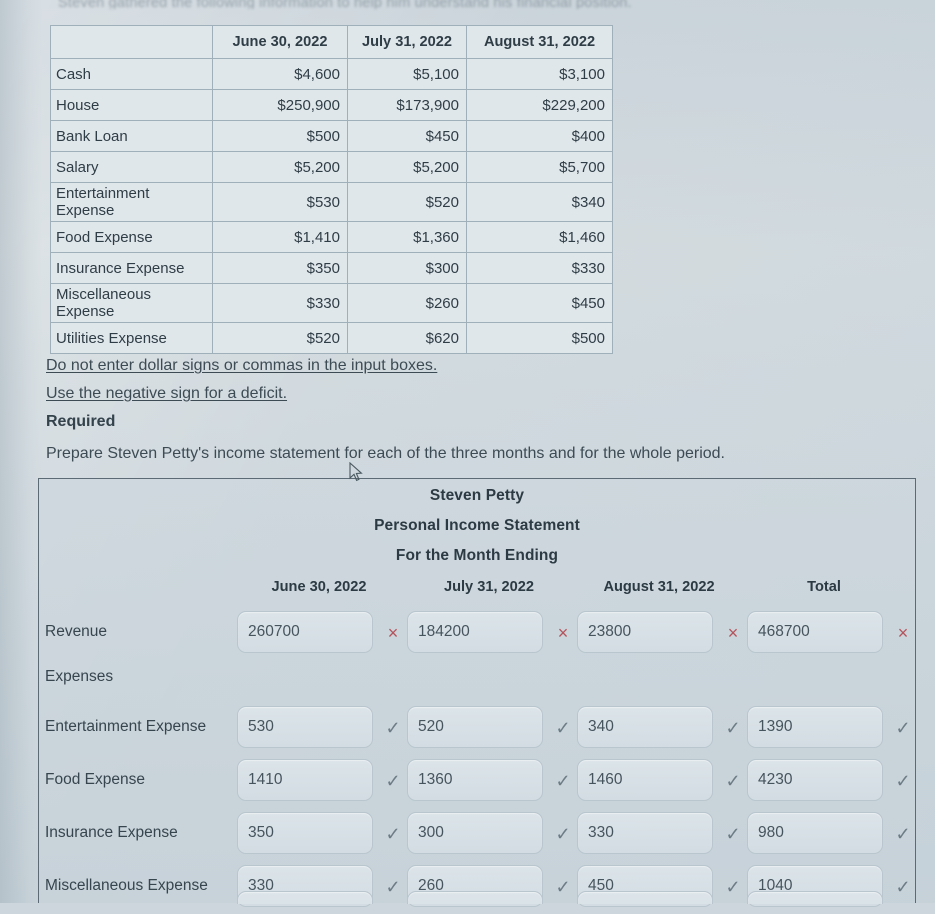  I want to click on amount-input: 260700, so click(305, 632).